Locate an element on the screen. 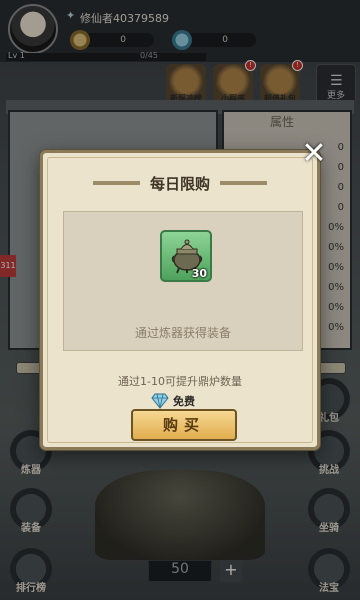 This screenshot has height=600, width=360. dialog-title: 每日限购 is located at coordinates (179, 183).